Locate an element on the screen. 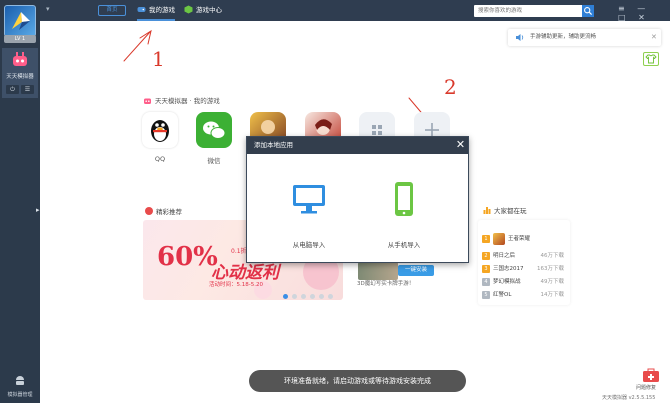 The height and width of the screenshot is (403, 670). search-box is located at coordinates (534, 11).